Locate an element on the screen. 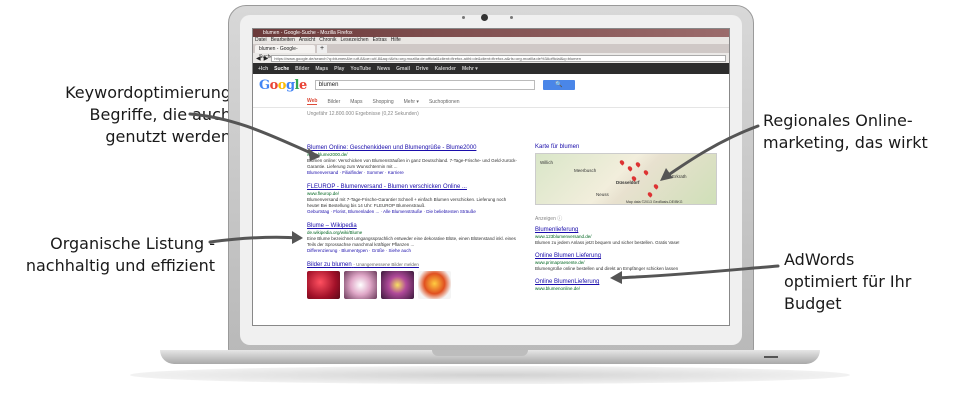 The image size is (960, 400). menu-item: Extras is located at coordinates (380, 40).